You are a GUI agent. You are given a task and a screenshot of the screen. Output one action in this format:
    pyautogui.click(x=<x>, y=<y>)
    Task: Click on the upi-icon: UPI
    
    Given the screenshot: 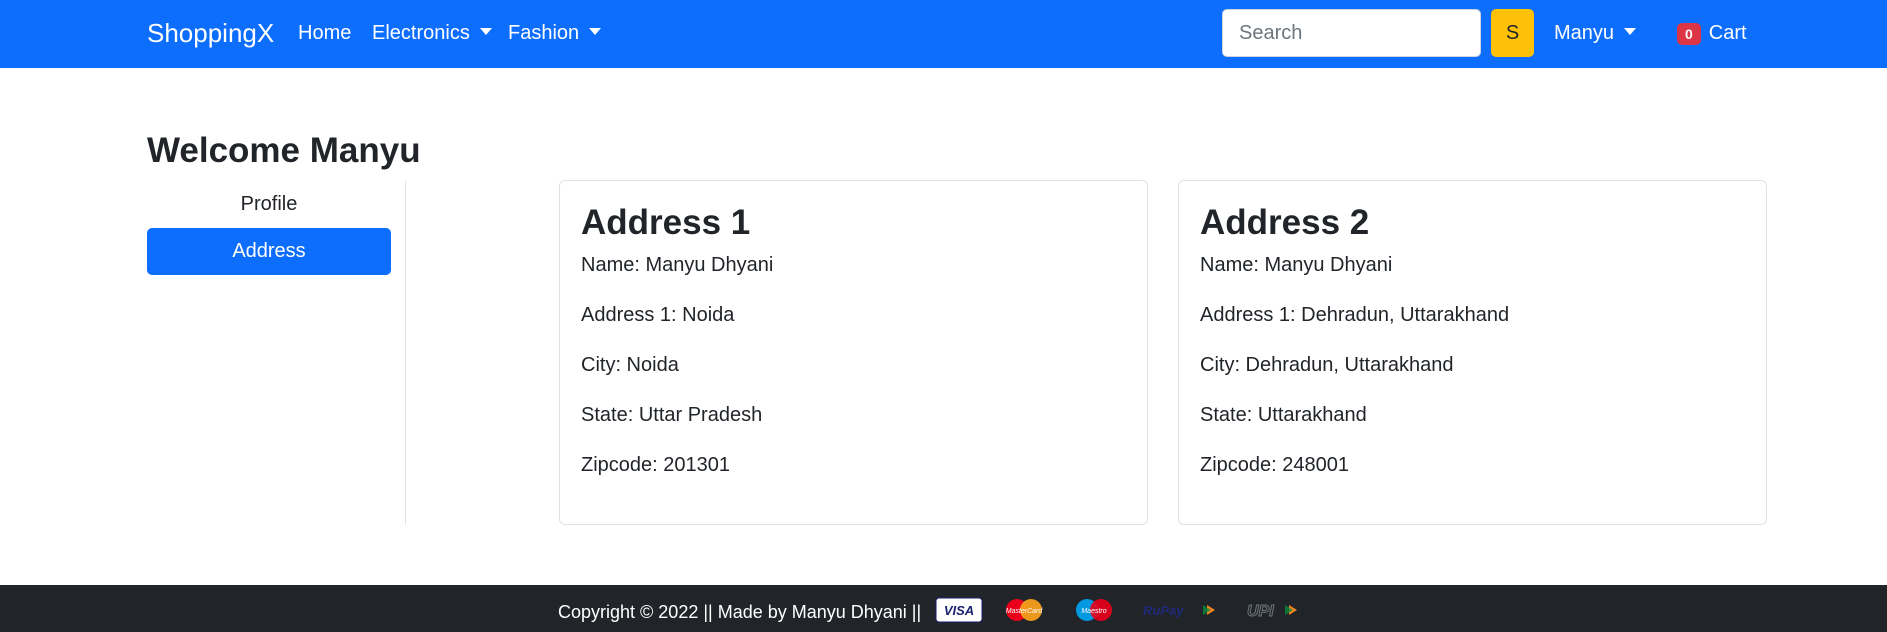 What is the action you would take?
    pyautogui.click(x=1277, y=612)
    